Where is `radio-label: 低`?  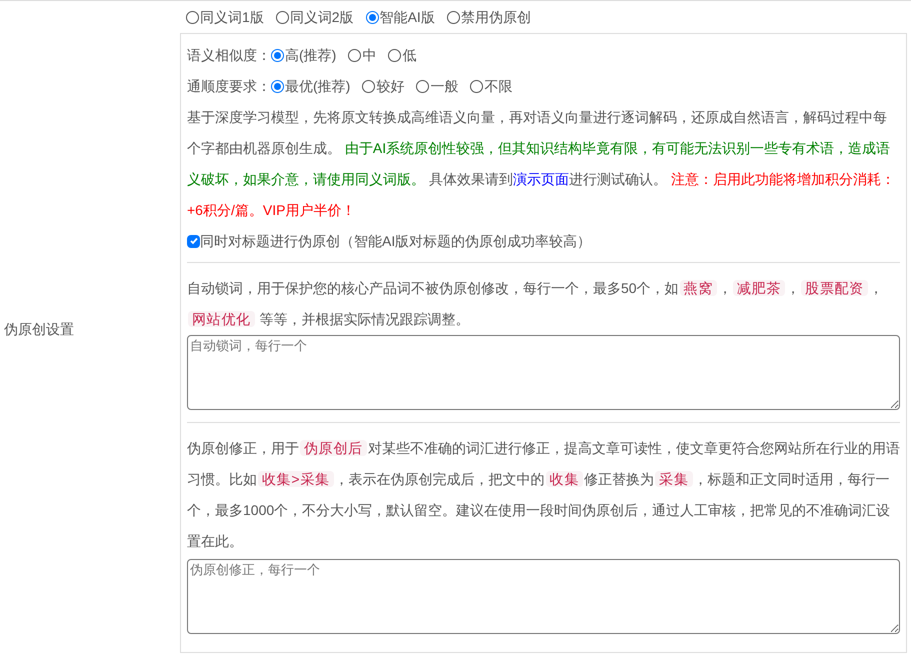 radio-label: 低 is located at coordinates (409, 55).